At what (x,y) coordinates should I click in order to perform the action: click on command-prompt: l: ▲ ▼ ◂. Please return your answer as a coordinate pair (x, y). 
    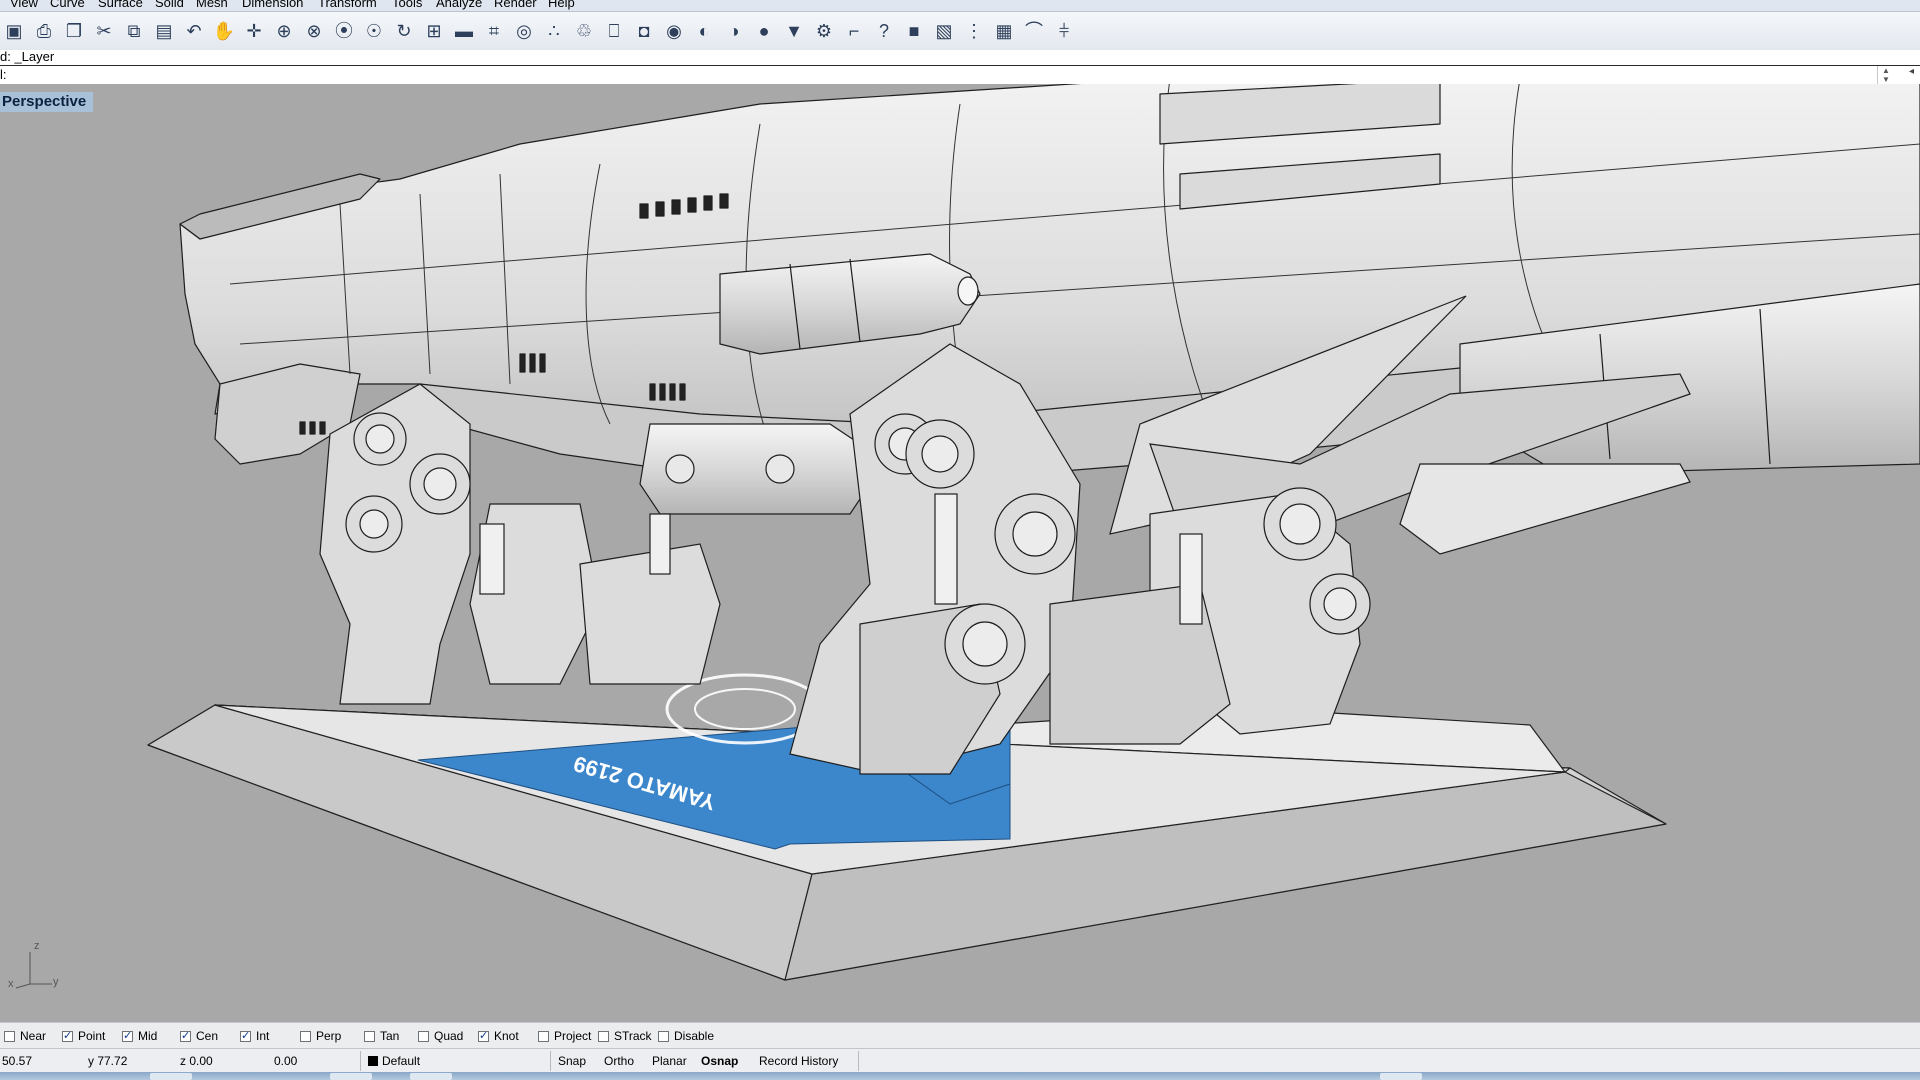
    Looking at the image, I should click on (960, 75).